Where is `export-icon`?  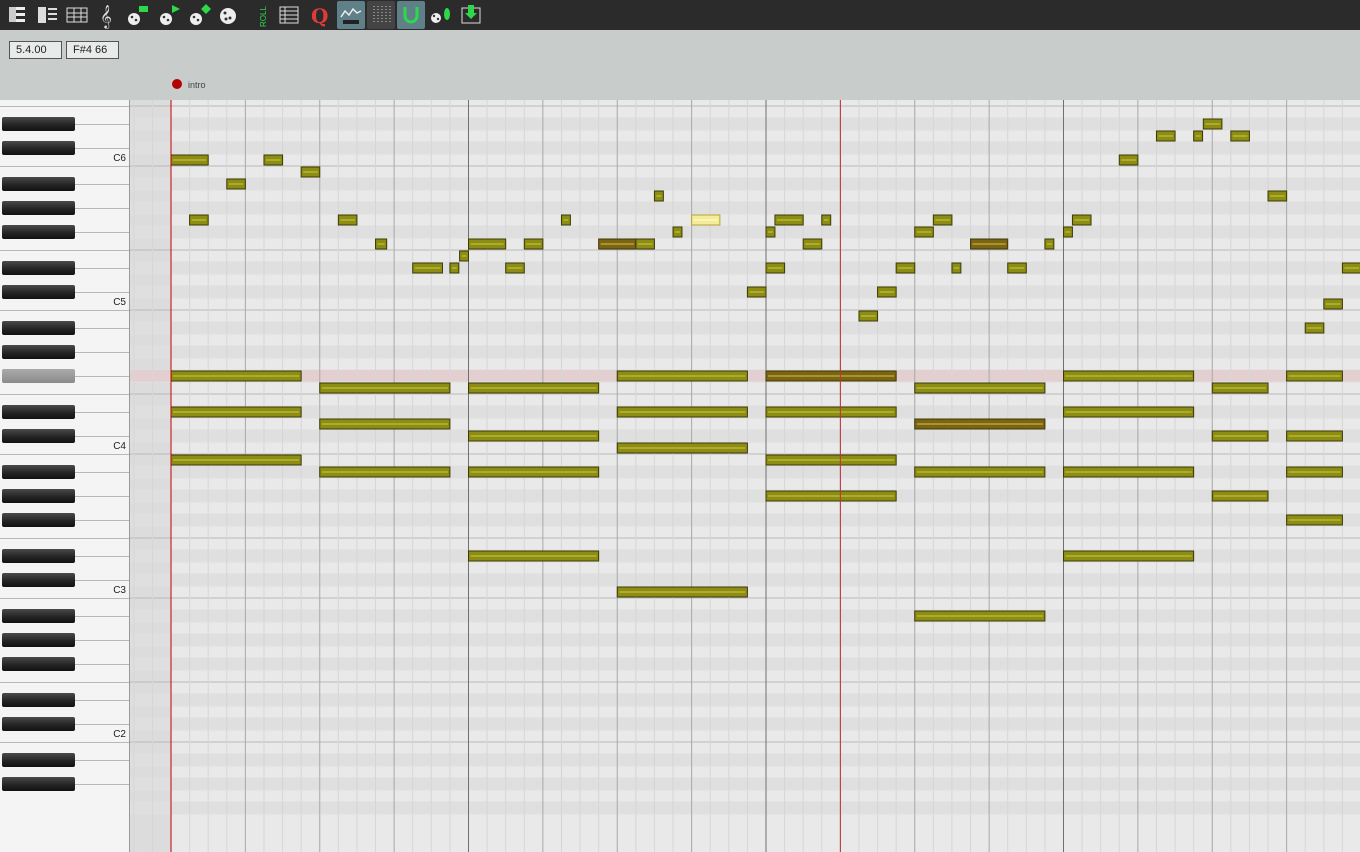 export-icon is located at coordinates (471, 14).